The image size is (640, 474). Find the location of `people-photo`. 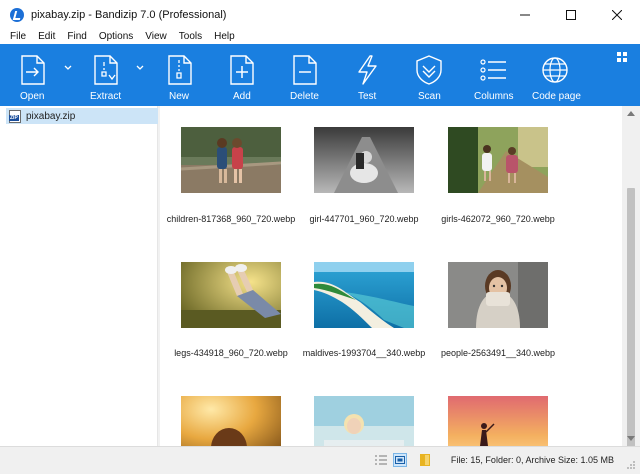

people-photo is located at coordinates (498, 295).